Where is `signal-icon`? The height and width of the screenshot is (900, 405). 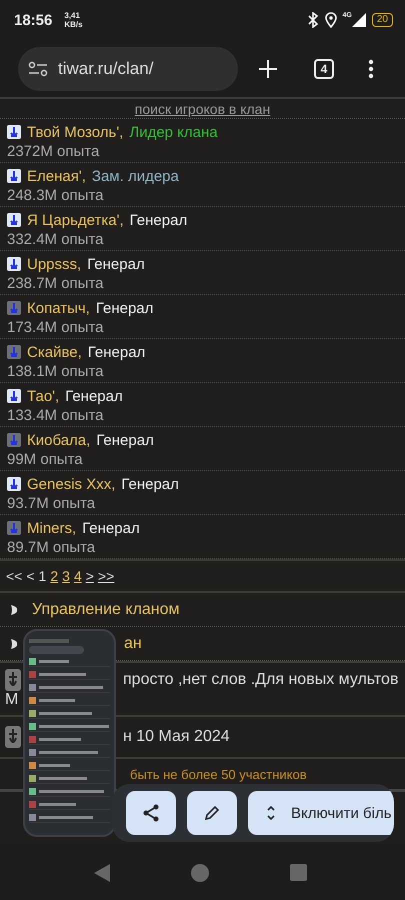 signal-icon is located at coordinates (359, 20).